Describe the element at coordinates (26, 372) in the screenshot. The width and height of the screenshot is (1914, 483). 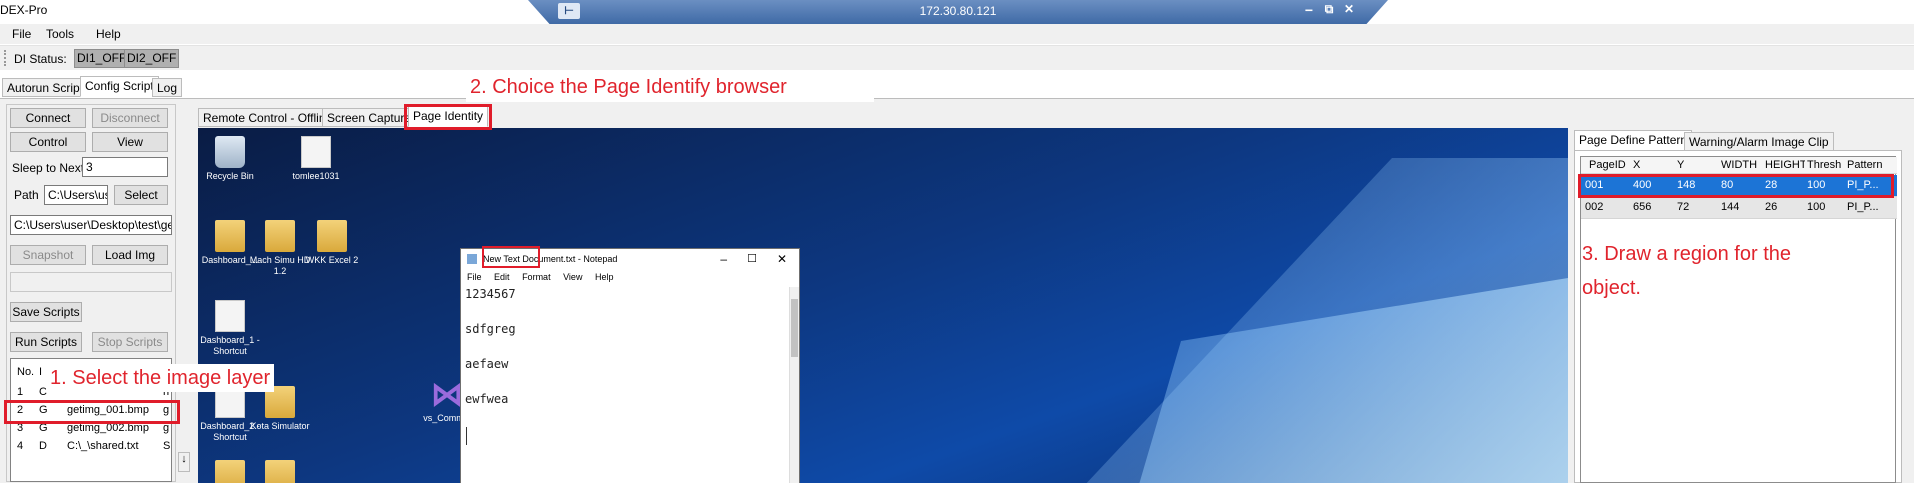
I see `column-header-no: No.` at that location.